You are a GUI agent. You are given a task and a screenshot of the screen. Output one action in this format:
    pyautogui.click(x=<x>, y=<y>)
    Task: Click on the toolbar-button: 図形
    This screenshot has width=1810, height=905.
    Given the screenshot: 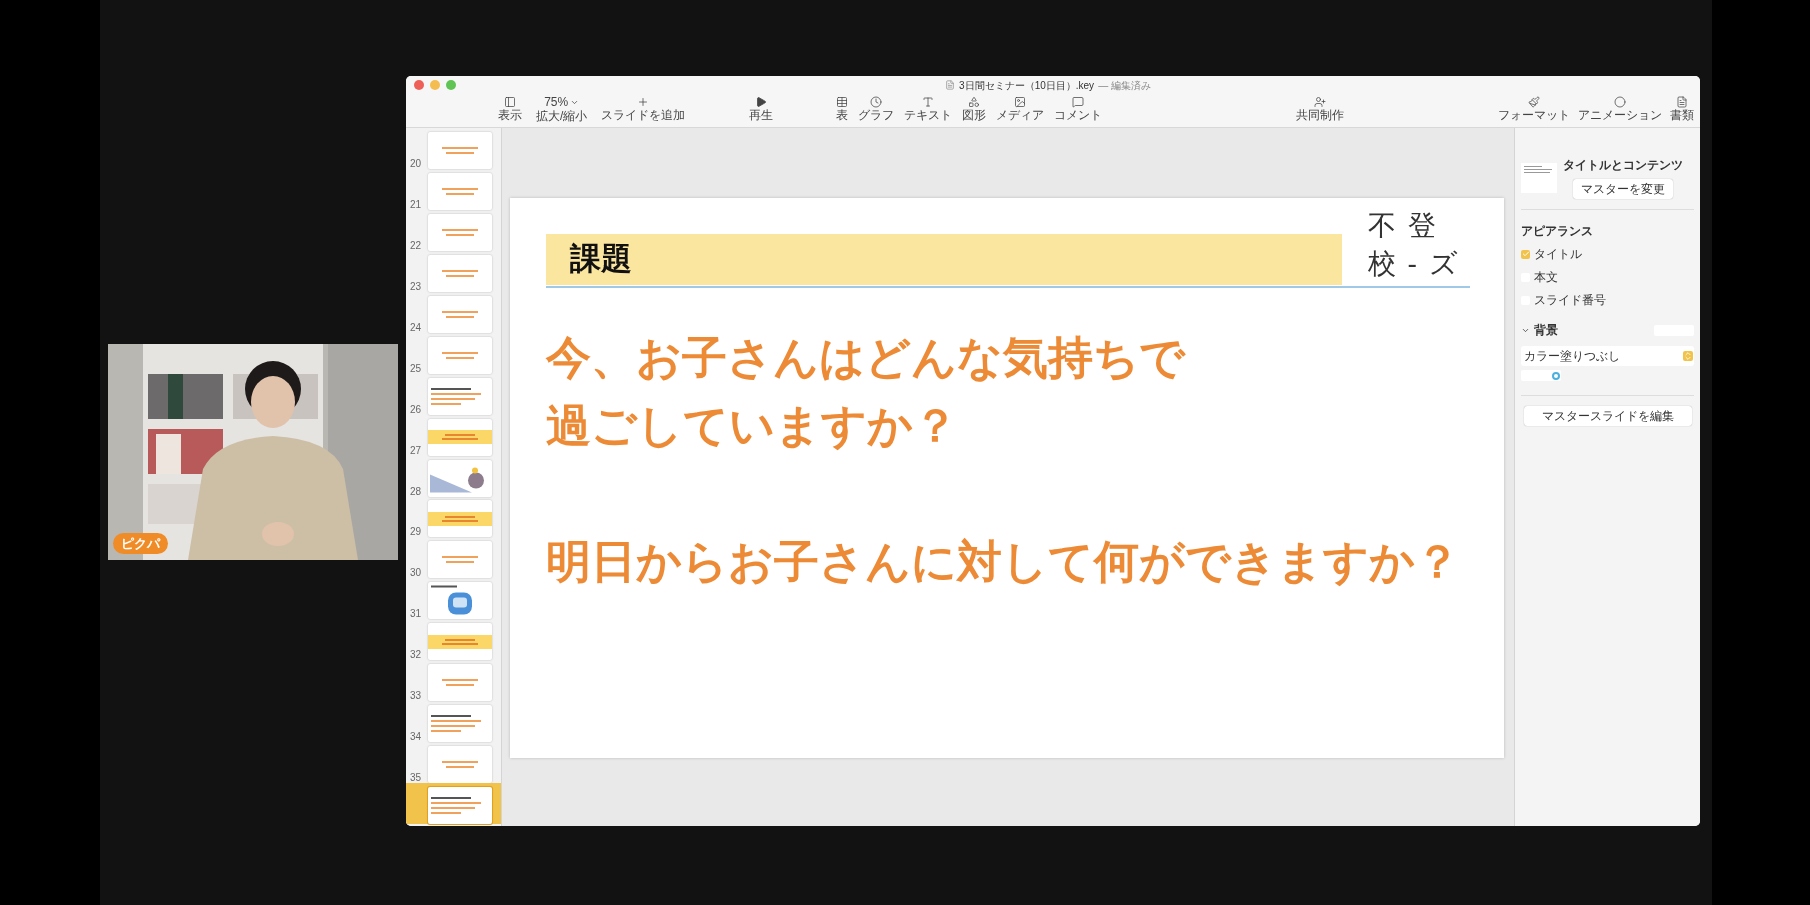 What is the action you would take?
    pyautogui.click(x=974, y=109)
    